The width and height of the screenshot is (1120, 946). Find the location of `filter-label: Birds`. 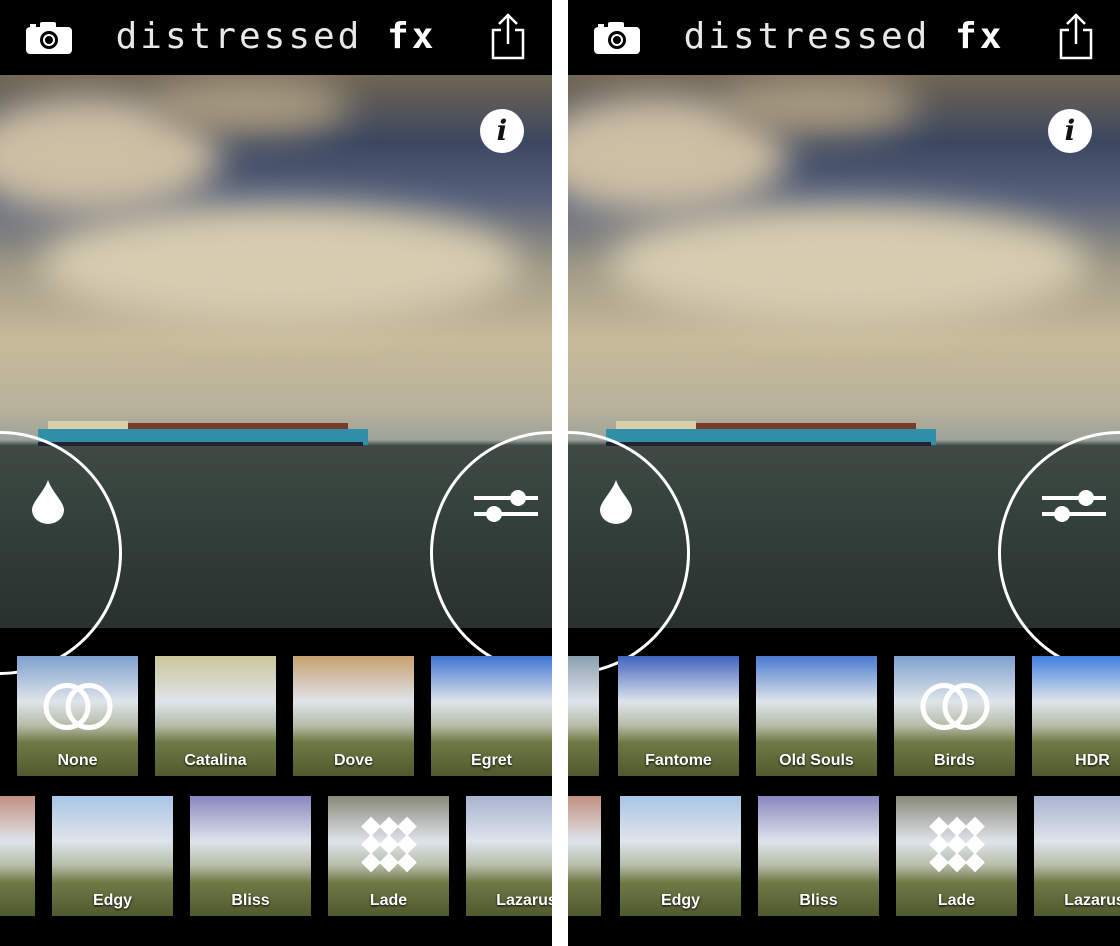

filter-label: Birds is located at coordinates (954, 760).